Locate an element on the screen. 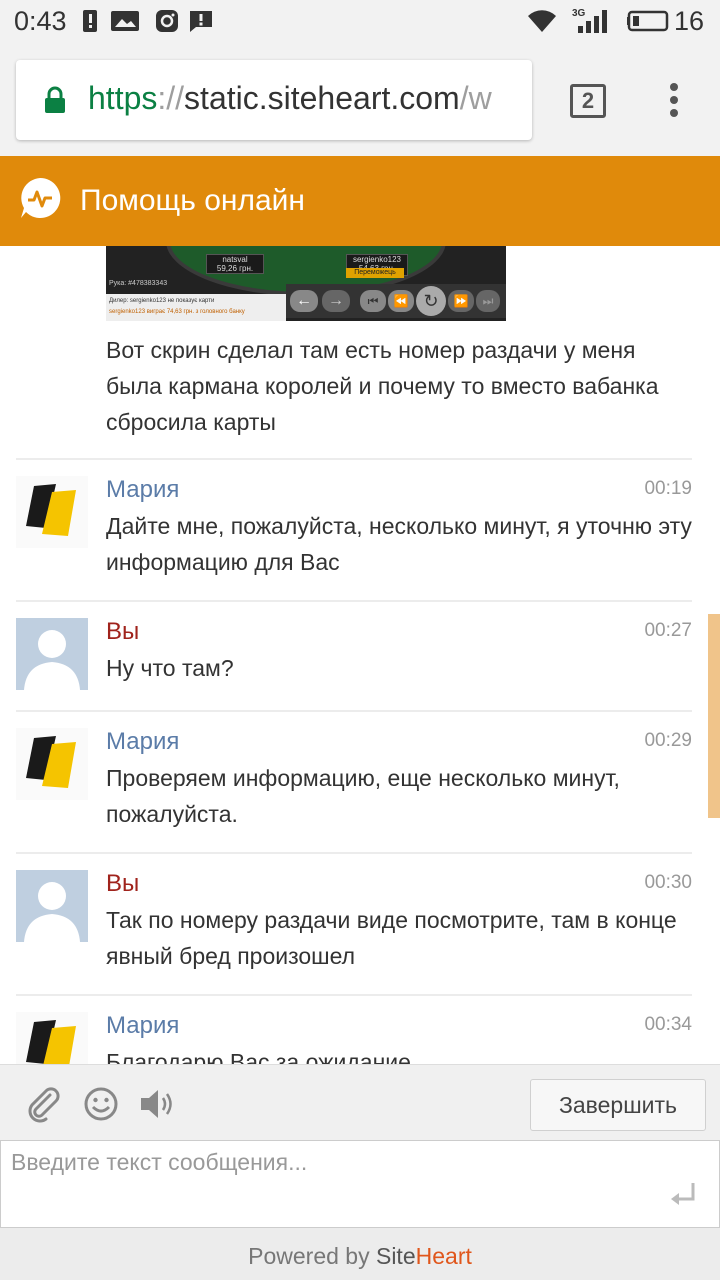  skip-end-icon: ⏭ is located at coordinates (488, 301).